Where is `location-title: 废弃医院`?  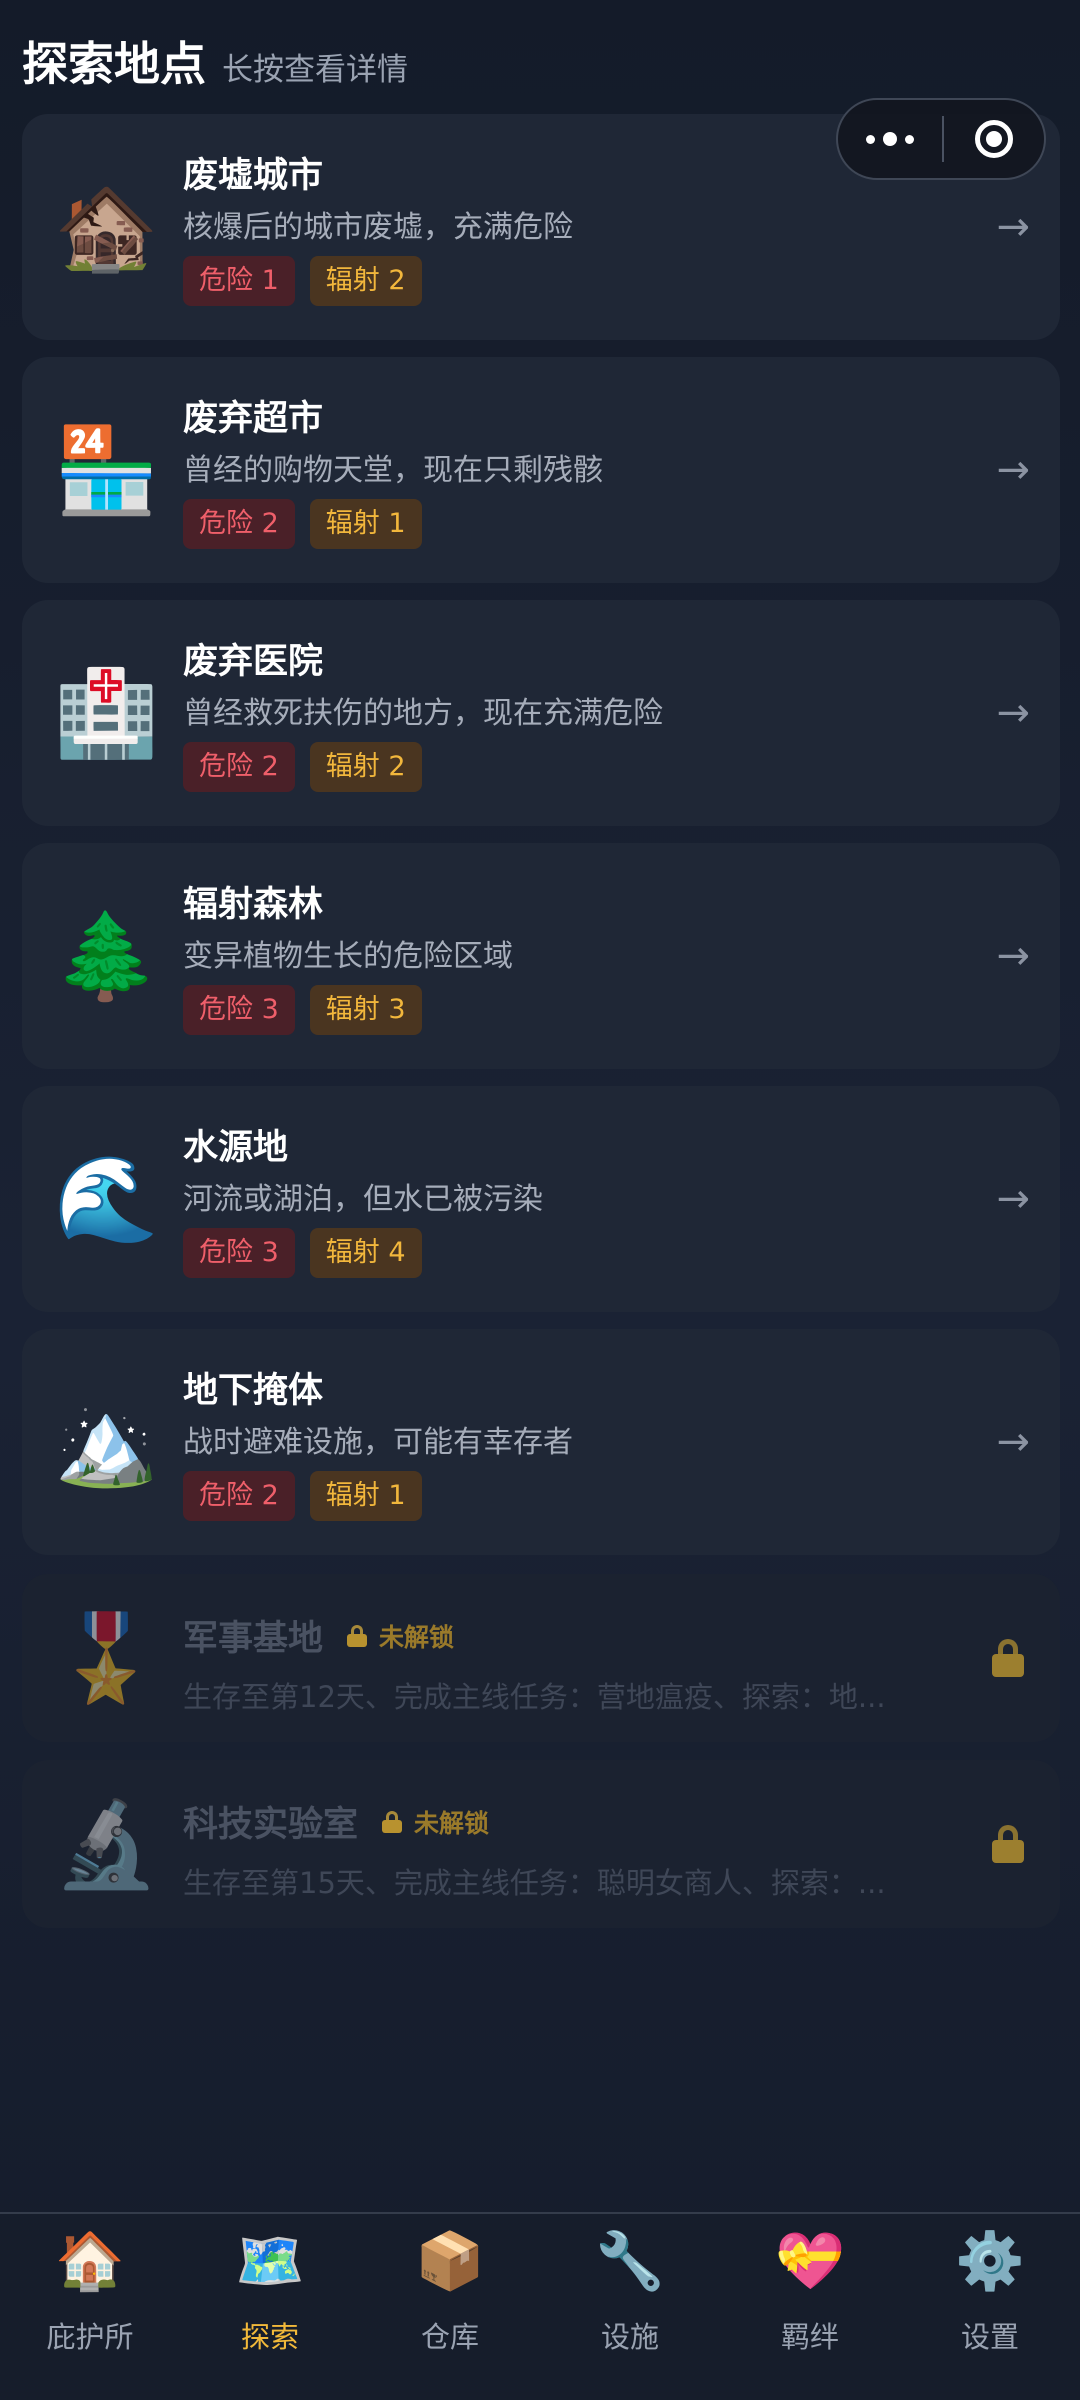
location-title: 废弃医院 is located at coordinates (253, 662).